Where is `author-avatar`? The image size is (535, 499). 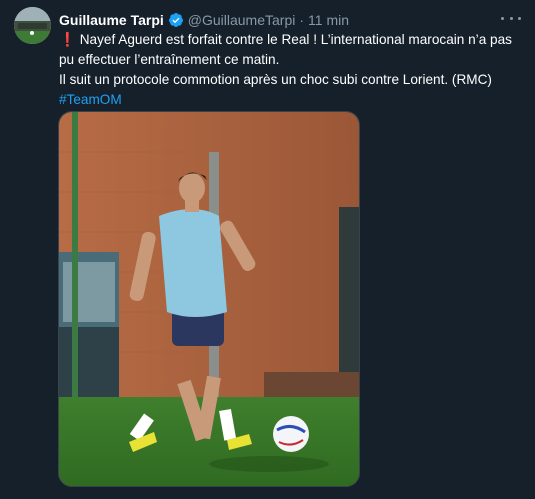
author-avatar is located at coordinates (32, 25).